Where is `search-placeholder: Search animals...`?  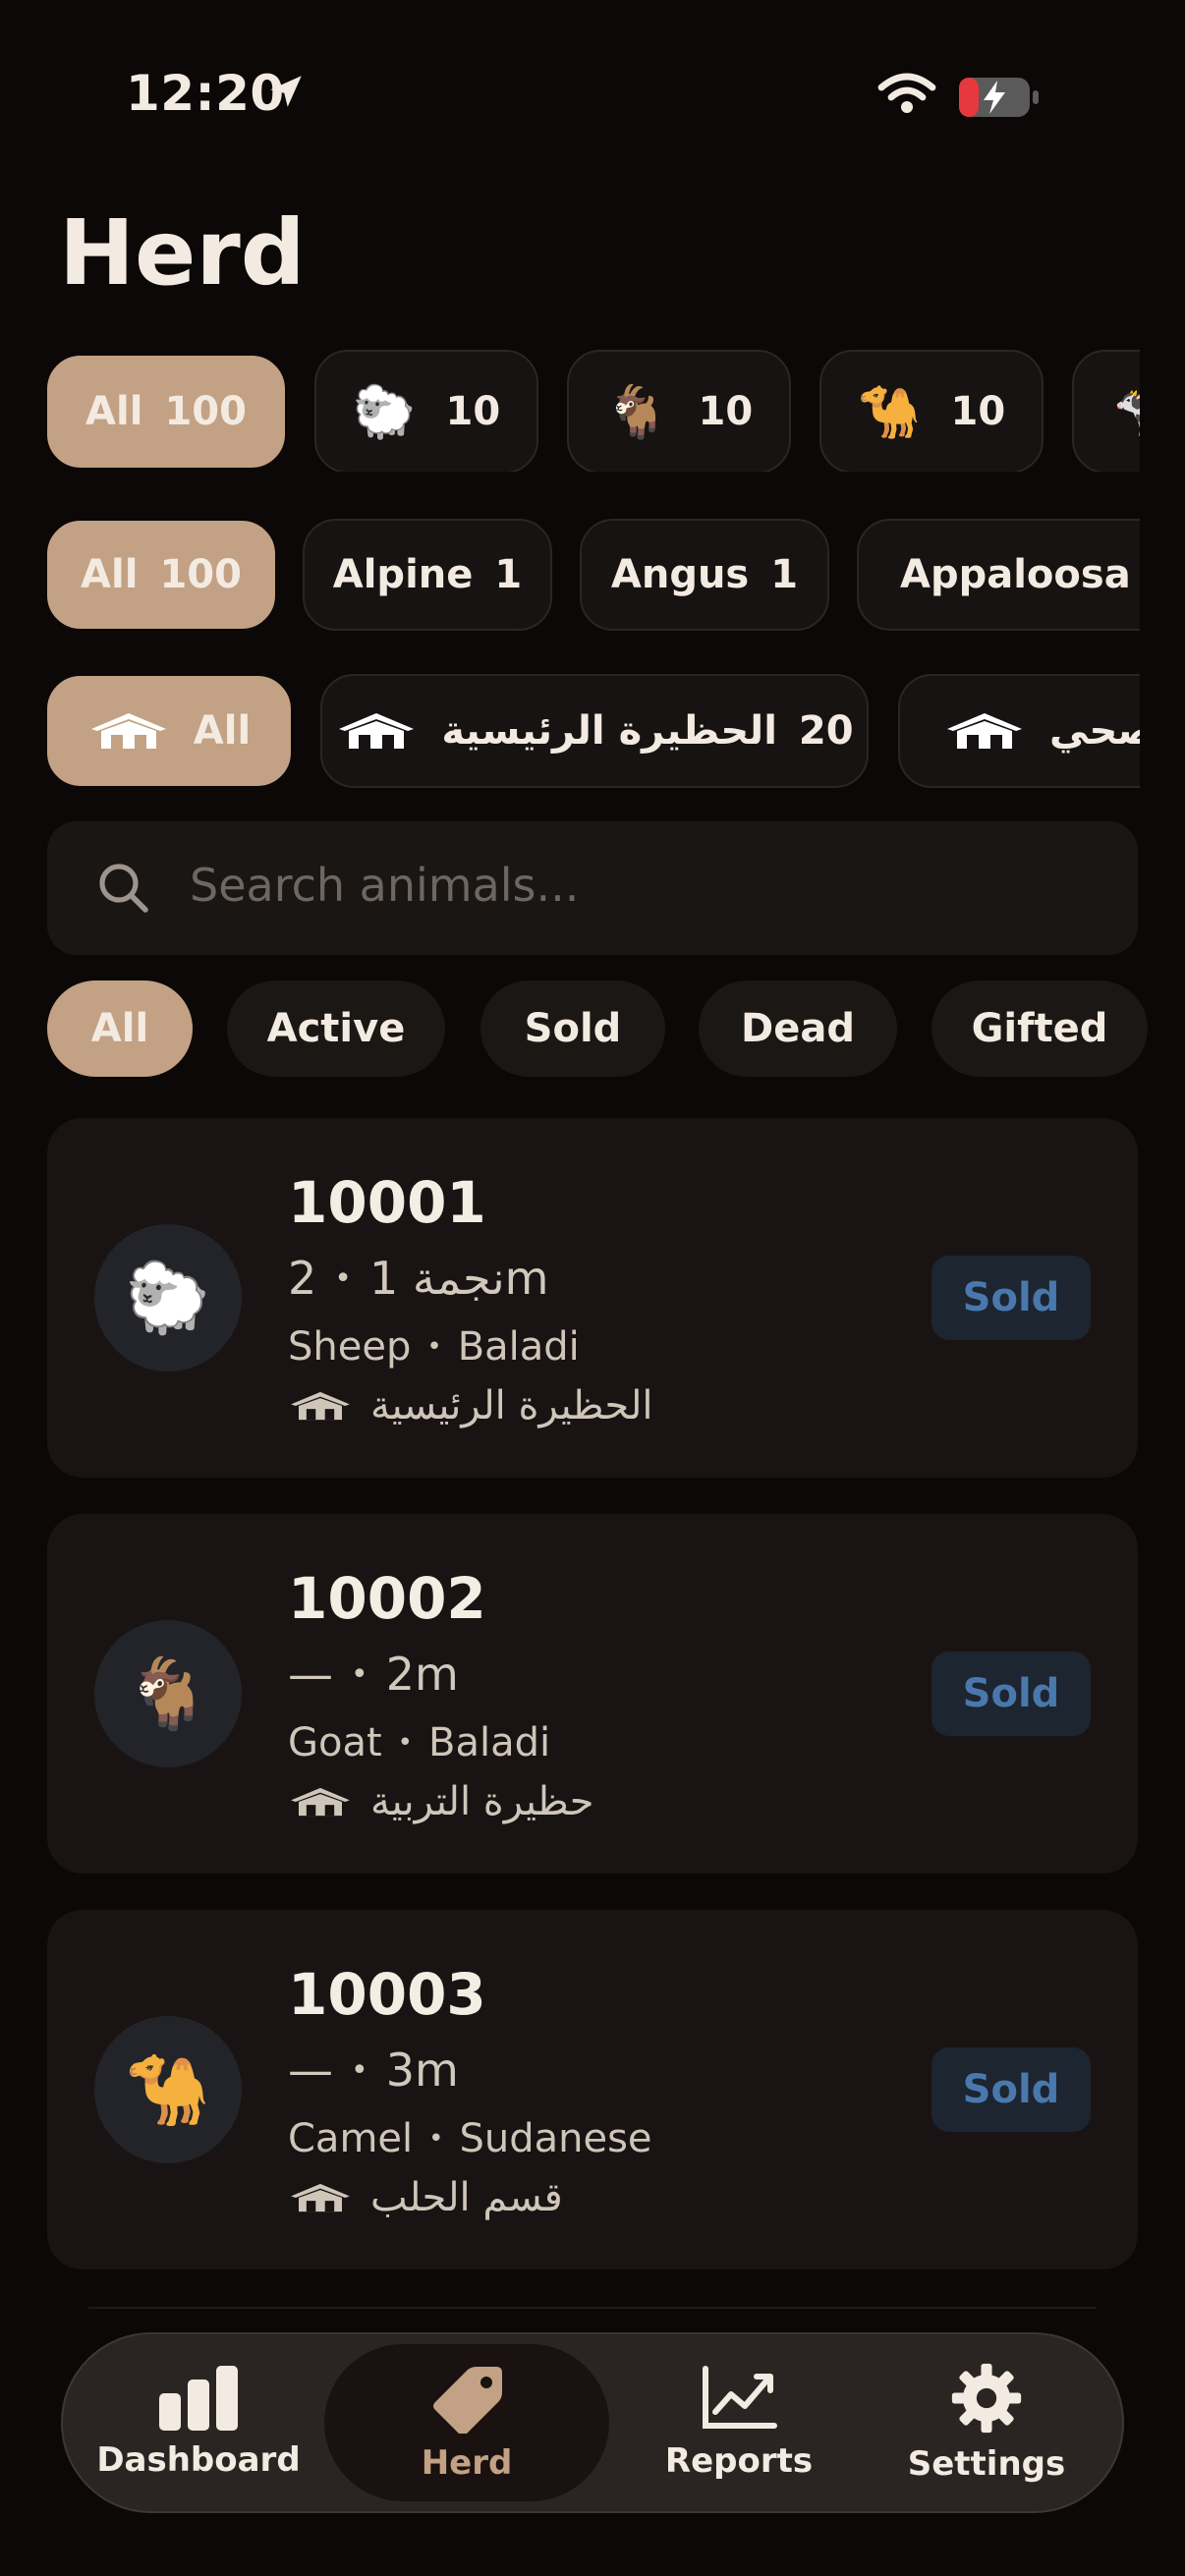 search-placeholder: Search animals... is located at coordinates (385, 885).